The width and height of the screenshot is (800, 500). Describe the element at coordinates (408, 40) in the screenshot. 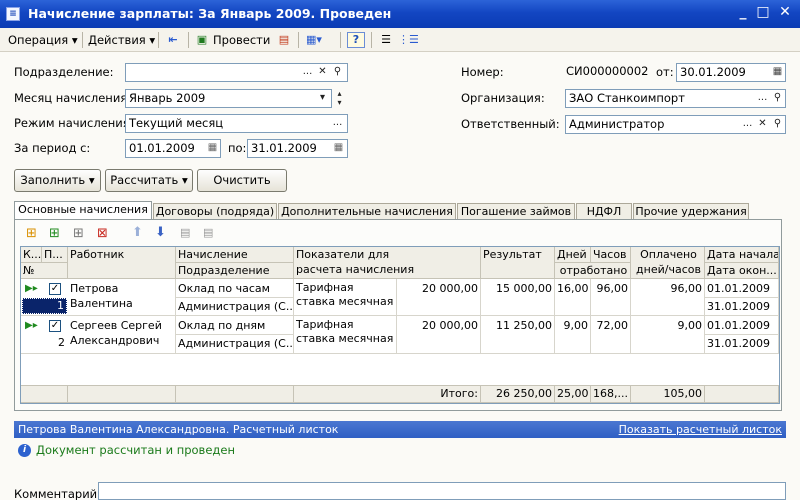

I see `structure-icon: ⋮☰` at that location.